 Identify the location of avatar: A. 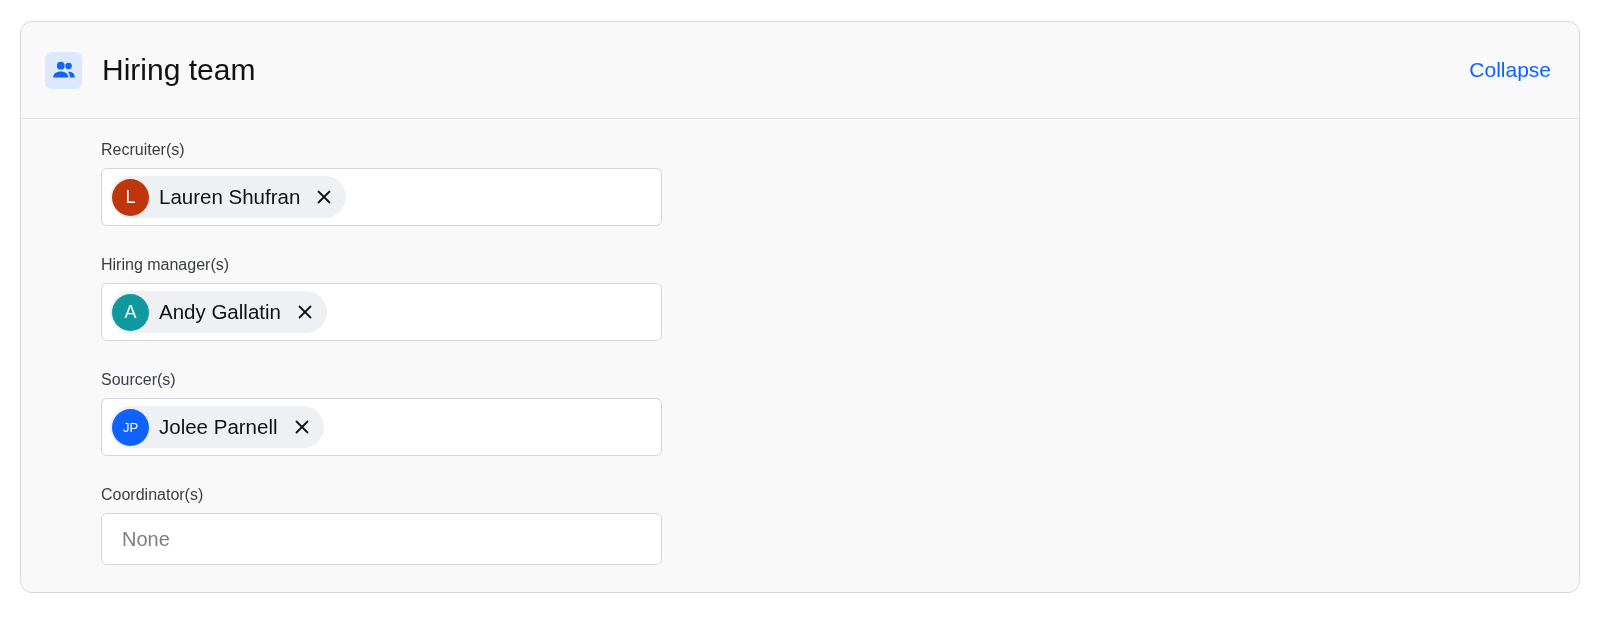
(130, 312).